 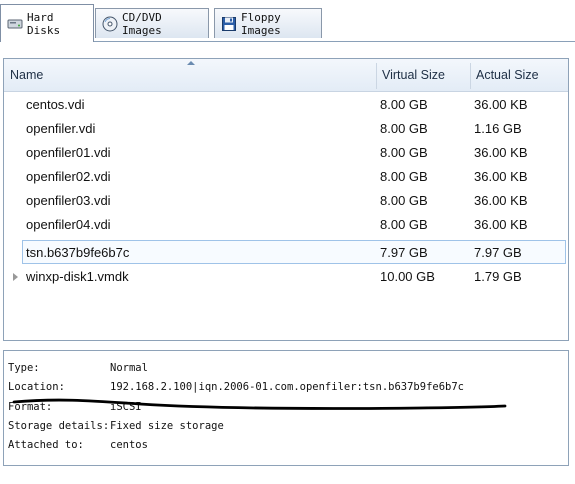 I want to click on disk-name: tsn.b637b9fe6b7c, so click(x=78, y=252).